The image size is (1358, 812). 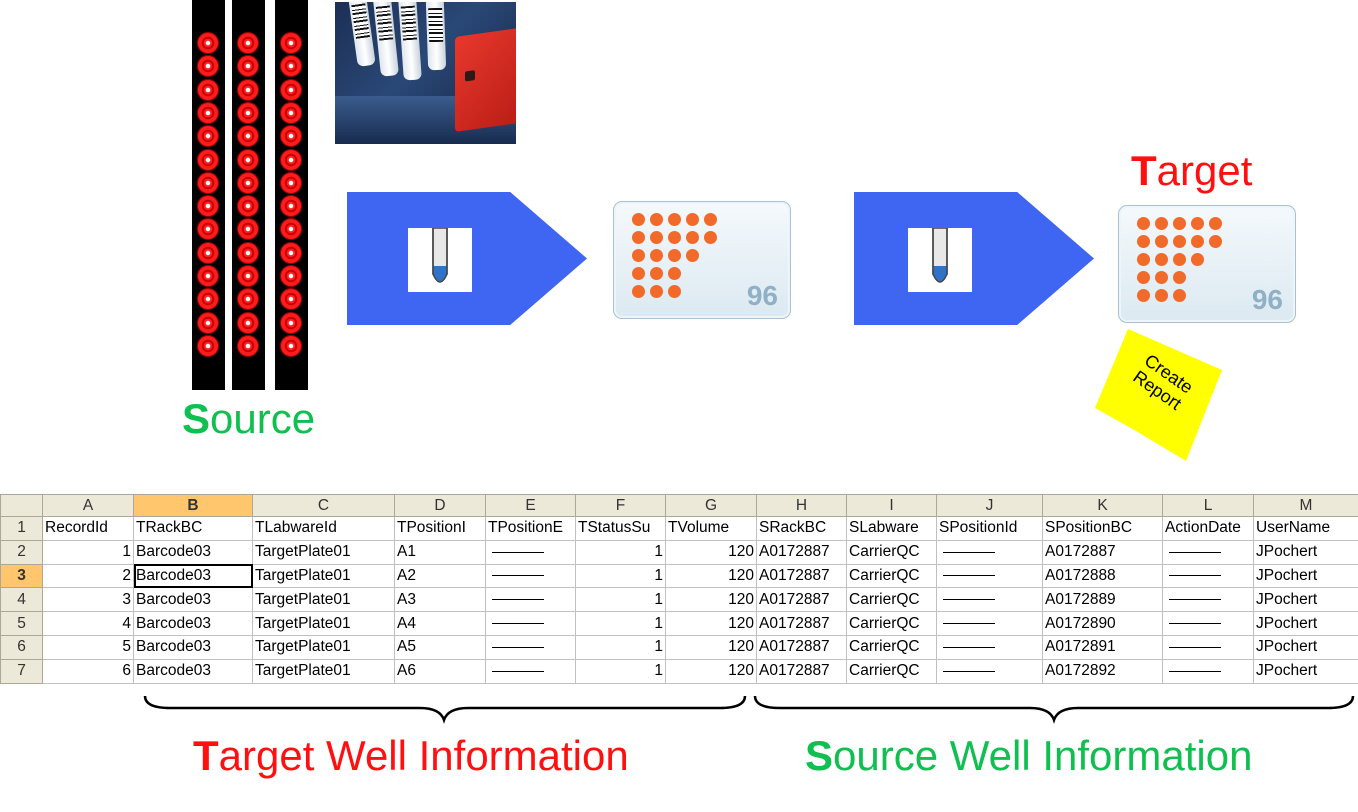 I want to click on column-header-d: D, so click(x=440, y=505).